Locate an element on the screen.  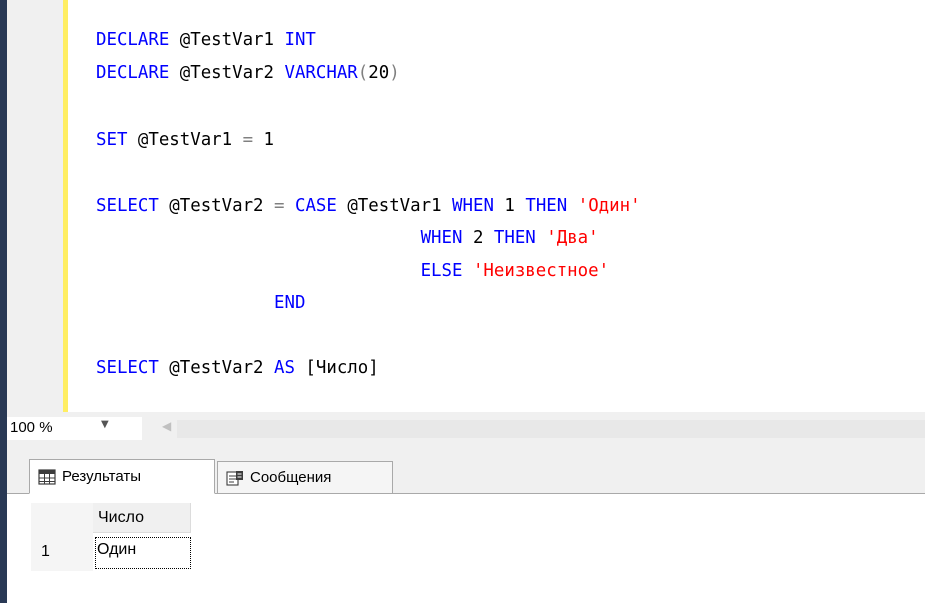
results-tabstrip: Результаты Сообщения is located at coordinates (466, 469).